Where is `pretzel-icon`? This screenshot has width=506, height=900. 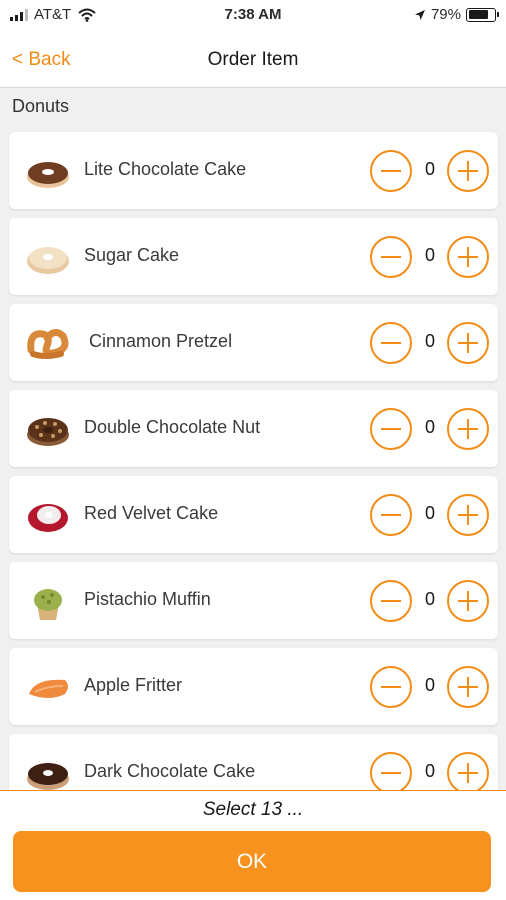
pretzel-icon is located at coordinates (48, 344).